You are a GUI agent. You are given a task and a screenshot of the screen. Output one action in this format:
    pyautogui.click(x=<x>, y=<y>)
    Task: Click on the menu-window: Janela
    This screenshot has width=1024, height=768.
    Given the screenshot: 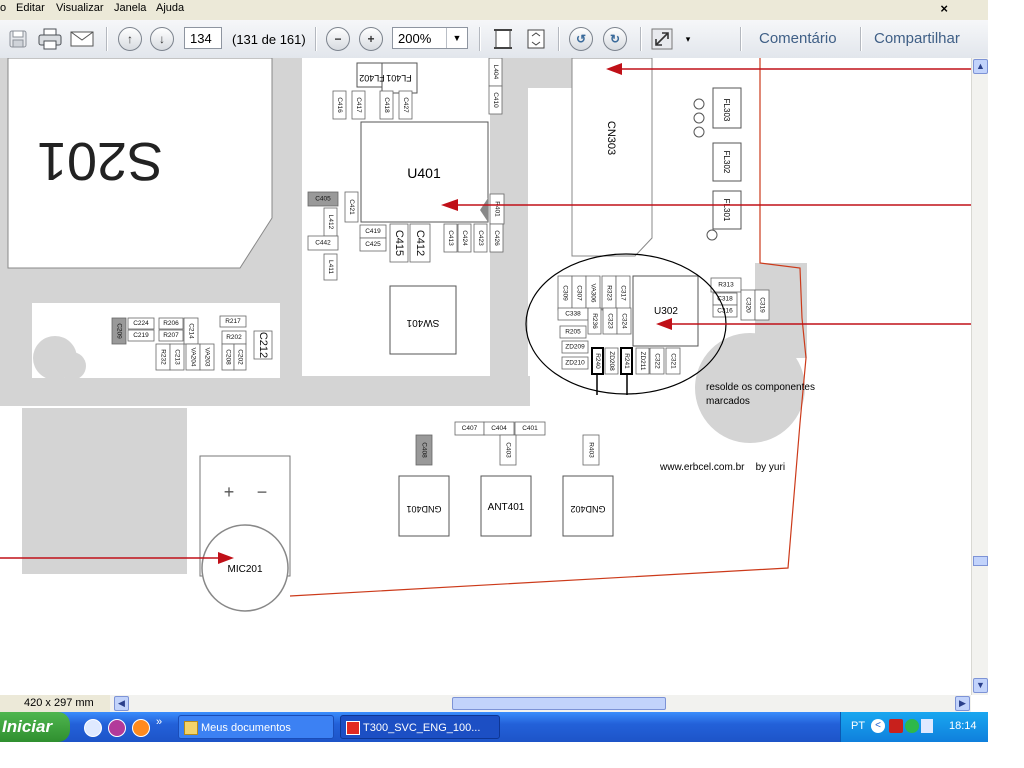 What is the action you would take?
    pyautogui.click(x=130, y=8)
    